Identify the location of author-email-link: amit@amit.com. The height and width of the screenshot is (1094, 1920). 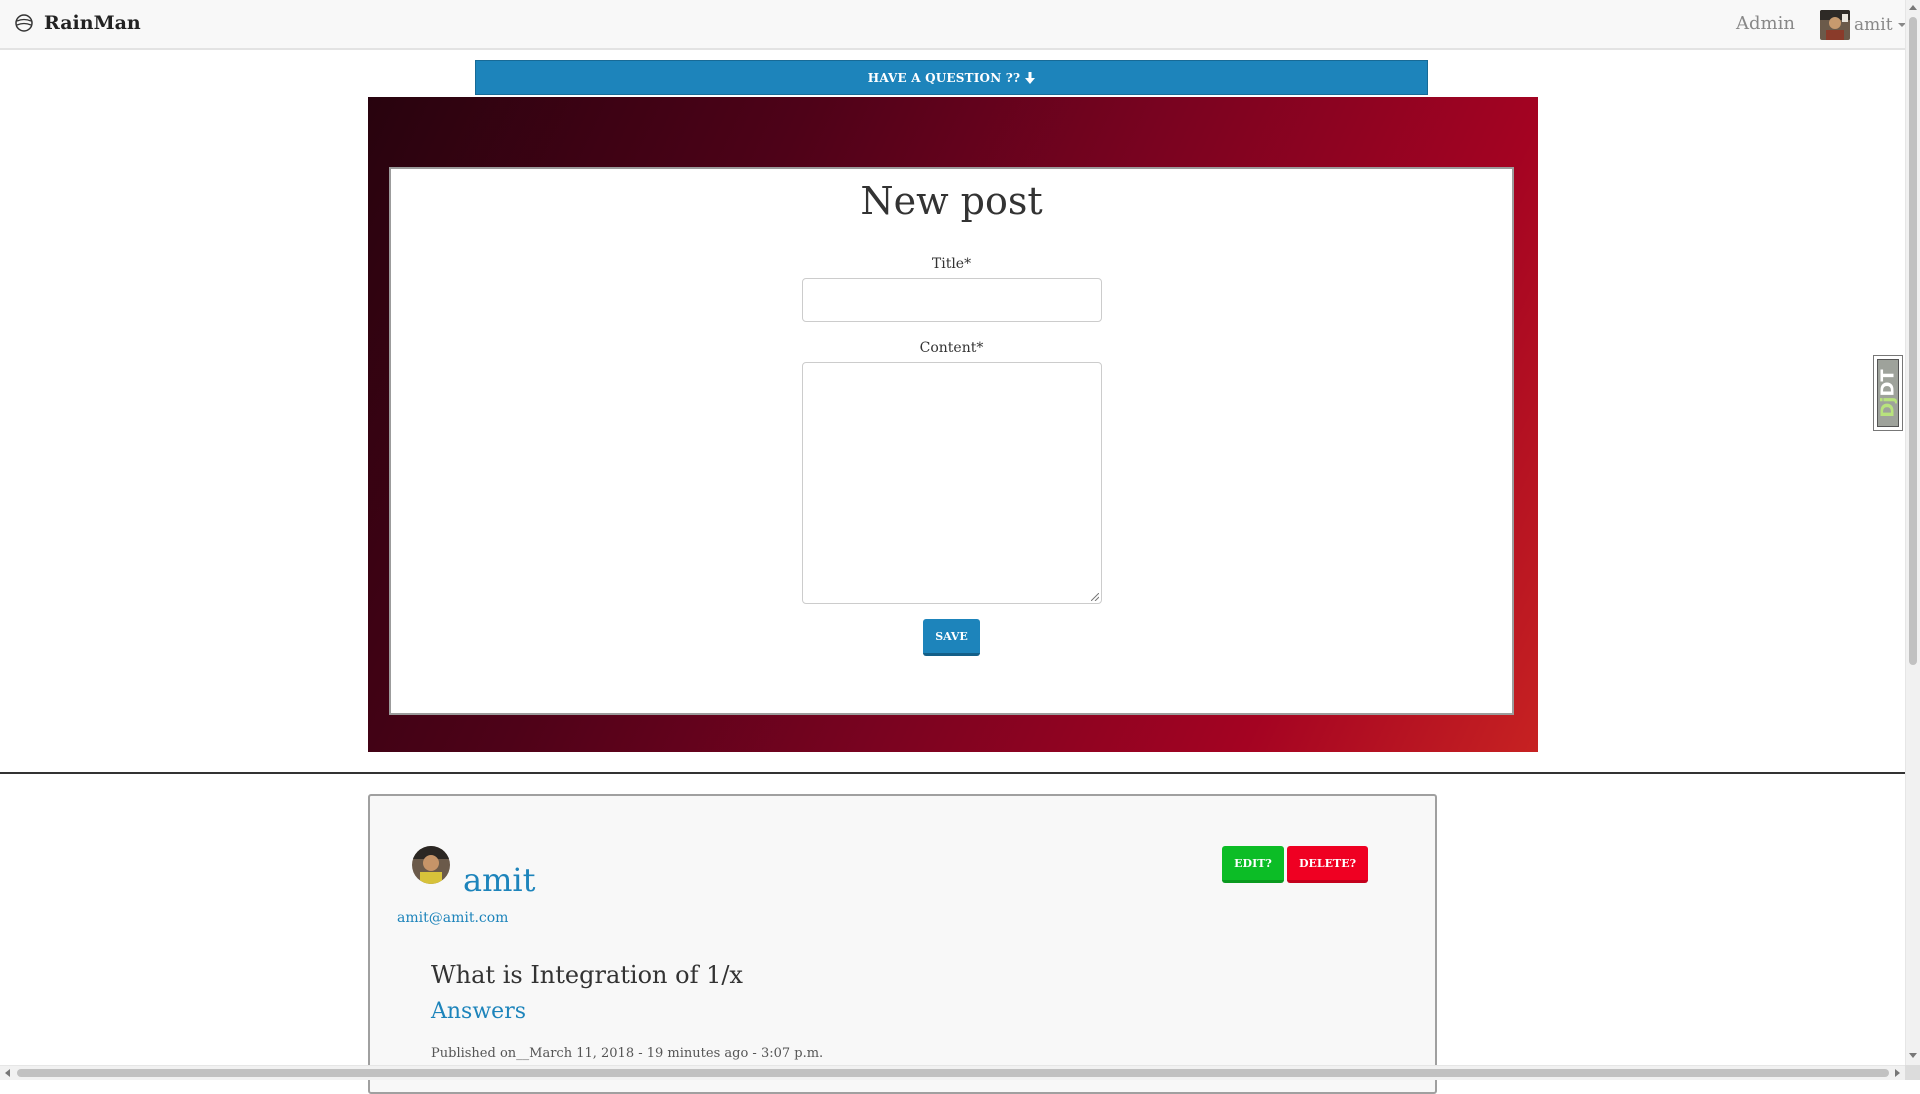
(452, 918).